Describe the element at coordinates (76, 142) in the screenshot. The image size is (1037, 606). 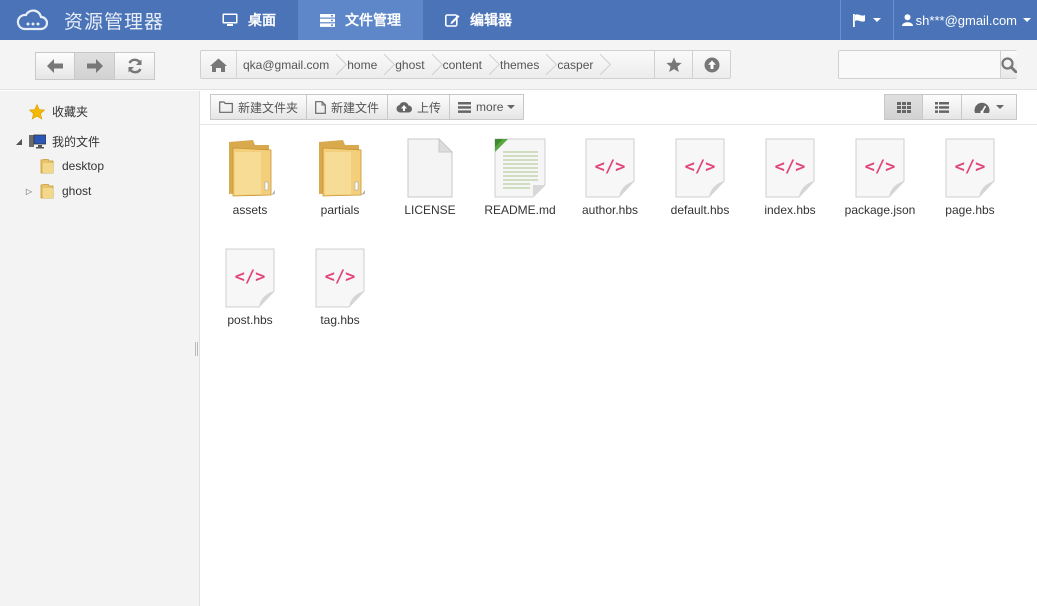
I see `sidebar-item-label: 我的文件` at that location.